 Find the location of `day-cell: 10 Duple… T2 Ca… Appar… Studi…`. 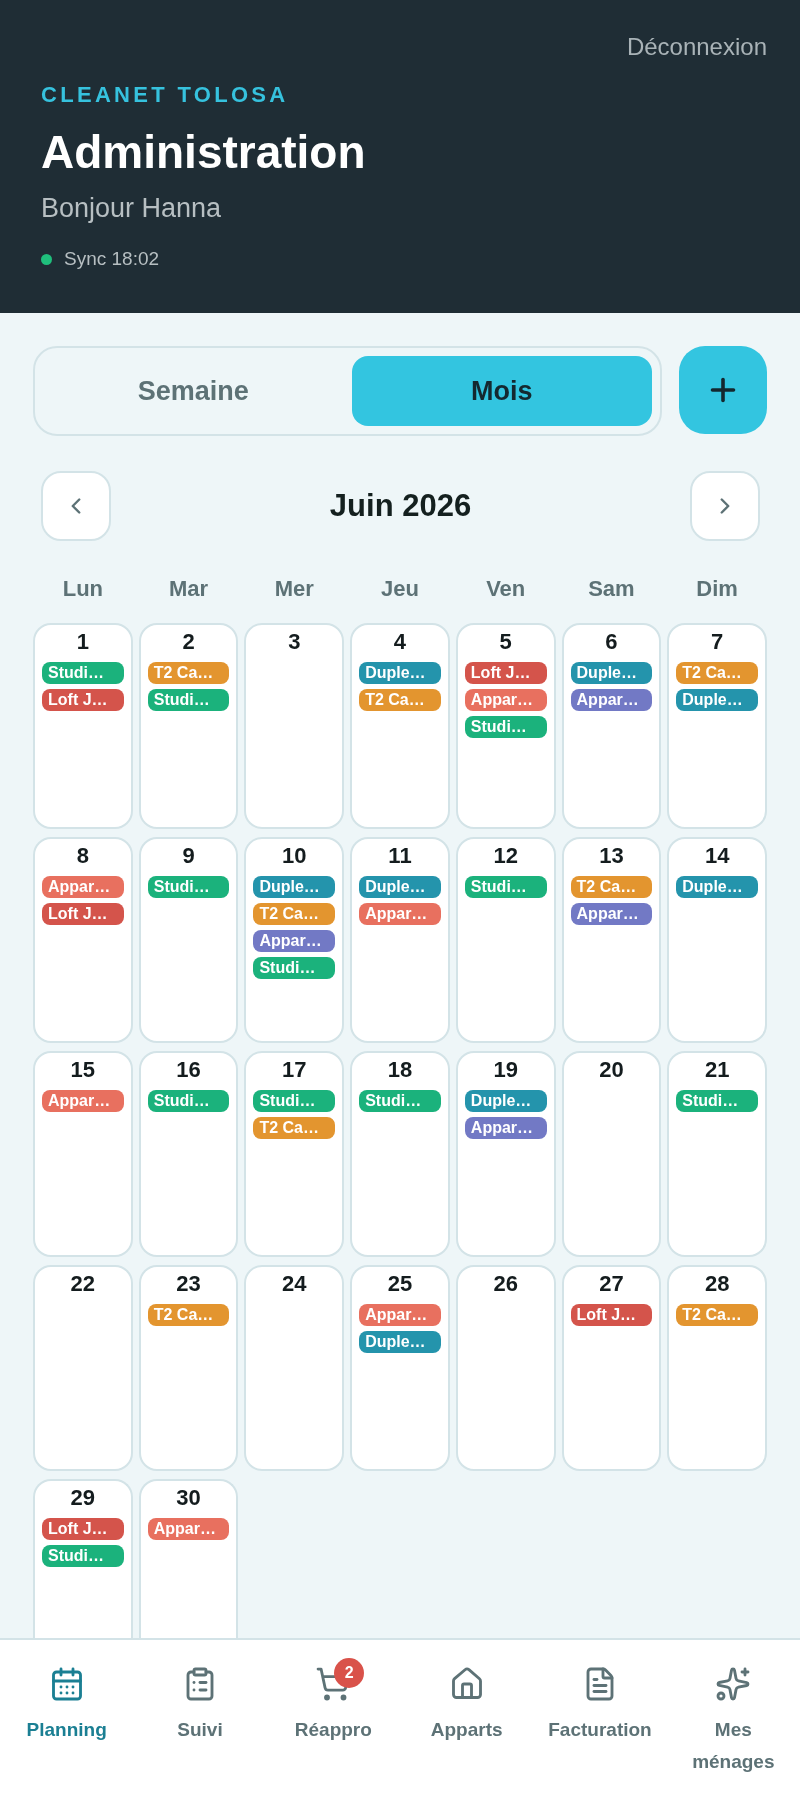

day-cell: 10 Duple… T2 Ca… Appar… Studi… is located at coordinates (294, 940).